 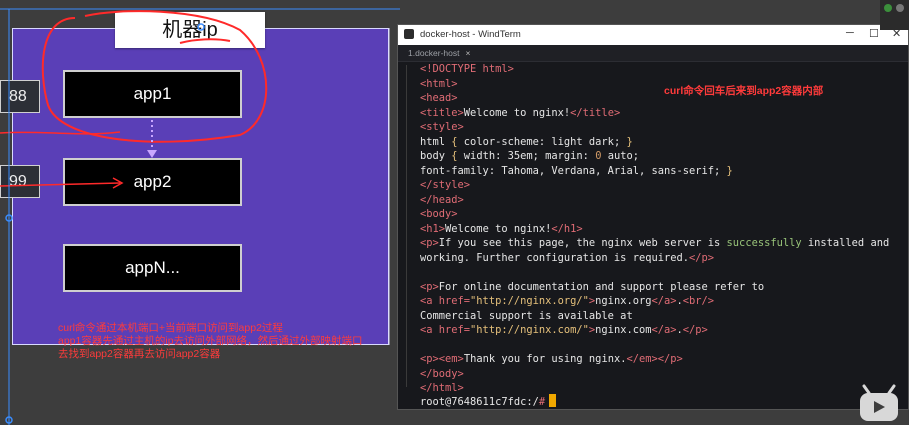 I want to click on output-line: </head>, so click(x=442, y=199).